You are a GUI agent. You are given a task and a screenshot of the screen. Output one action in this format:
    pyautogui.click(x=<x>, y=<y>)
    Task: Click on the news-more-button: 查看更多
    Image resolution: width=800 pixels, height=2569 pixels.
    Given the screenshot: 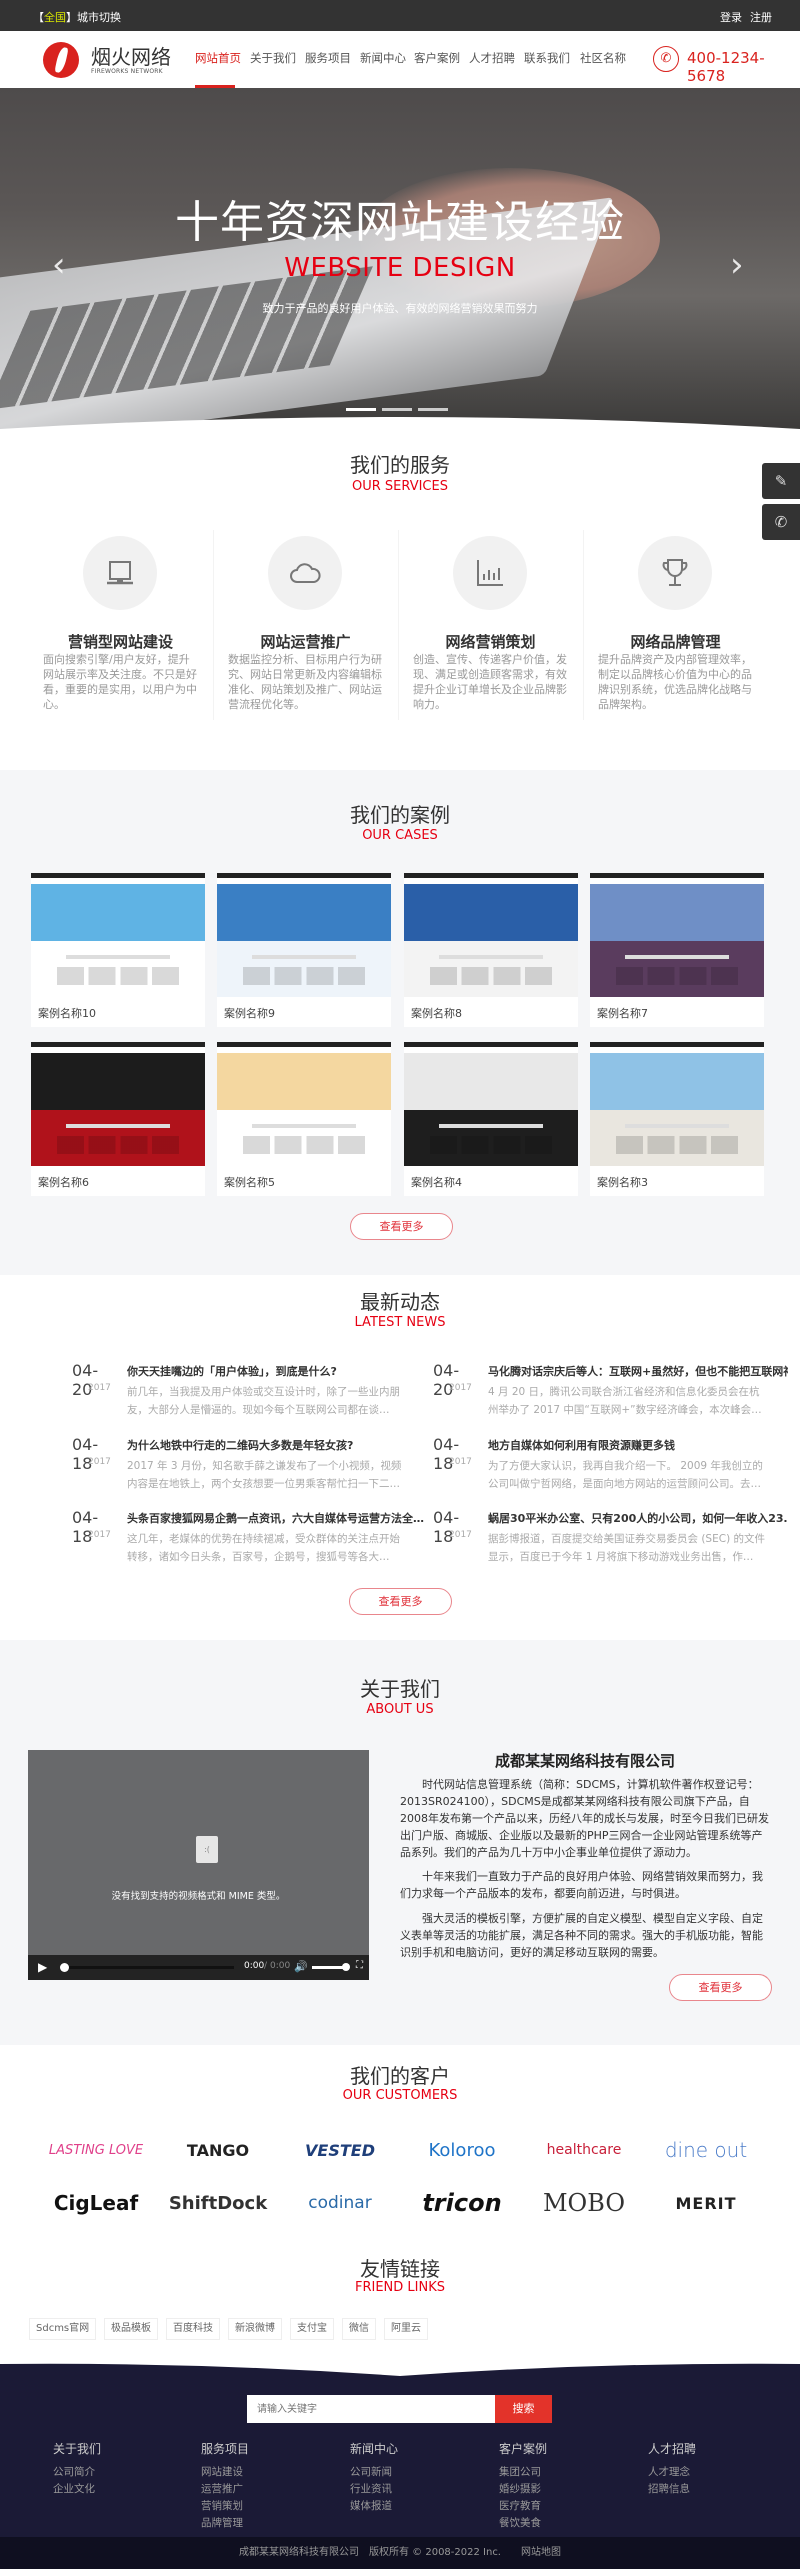 What is the action you would take?
    pyautogui.click(x=400, y=1601)
    